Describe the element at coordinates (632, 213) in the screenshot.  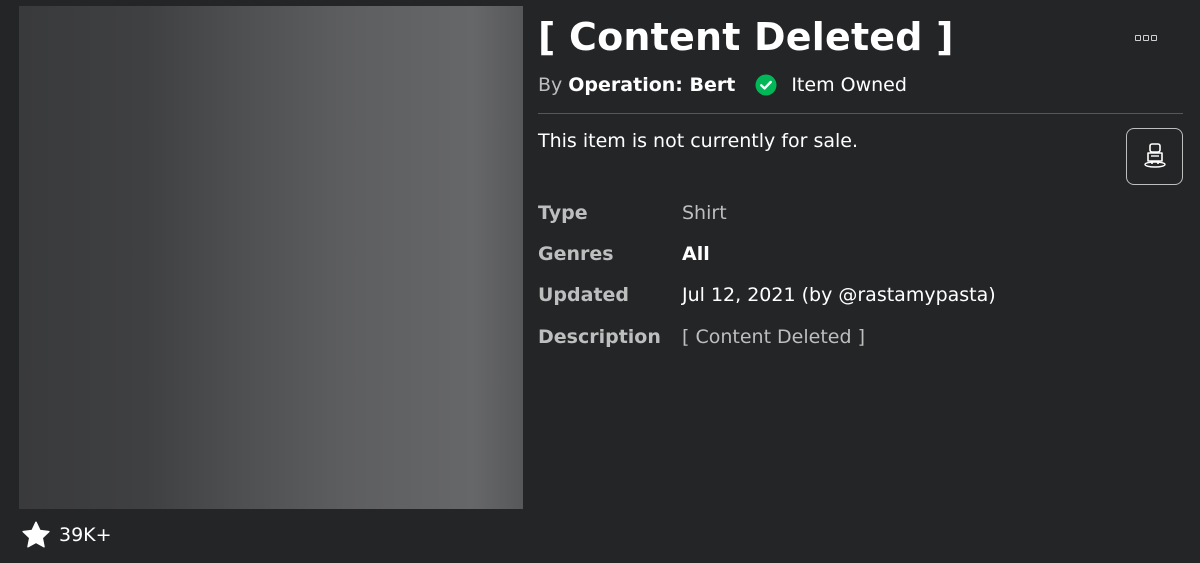
I see `detail-row-type: Type Shirt` at that location.